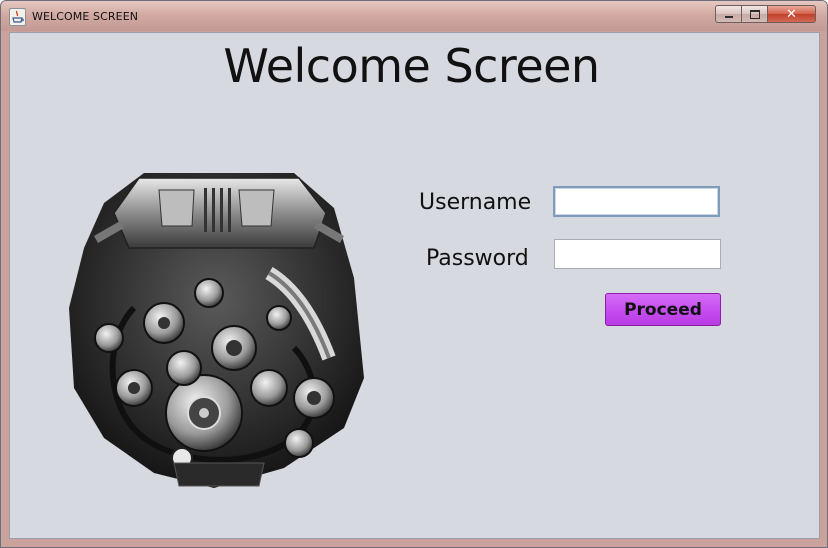 The width and height of the screenshot is (828, 548). I want to click on close-button: ✕, so click(792, 14).